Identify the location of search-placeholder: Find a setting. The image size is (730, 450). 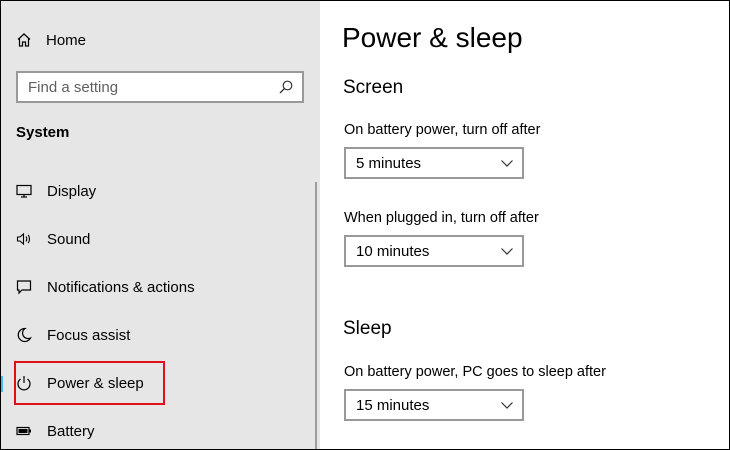
(73, 87).